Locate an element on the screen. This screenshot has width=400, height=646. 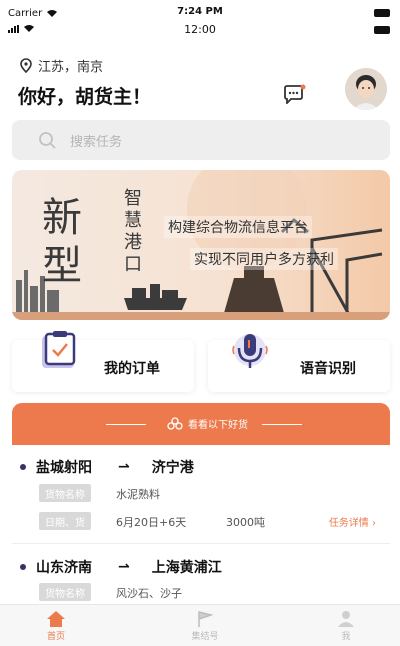
tab-me: 我 is located at coordinates (346, 625).